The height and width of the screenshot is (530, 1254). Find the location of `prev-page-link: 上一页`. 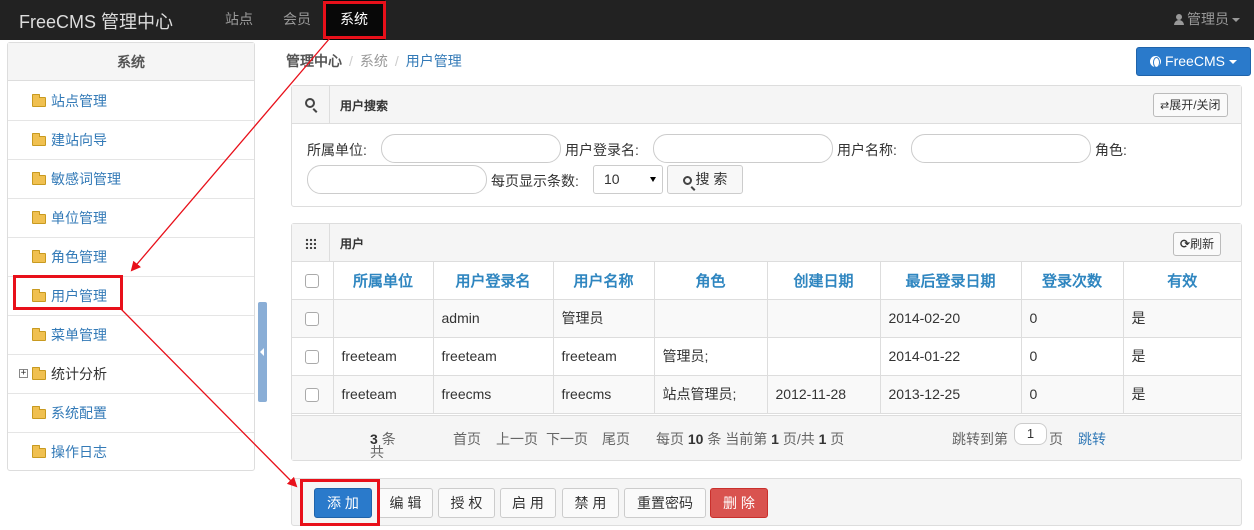

prev-page-link: 上一页 is located at coordinates (517, 439).